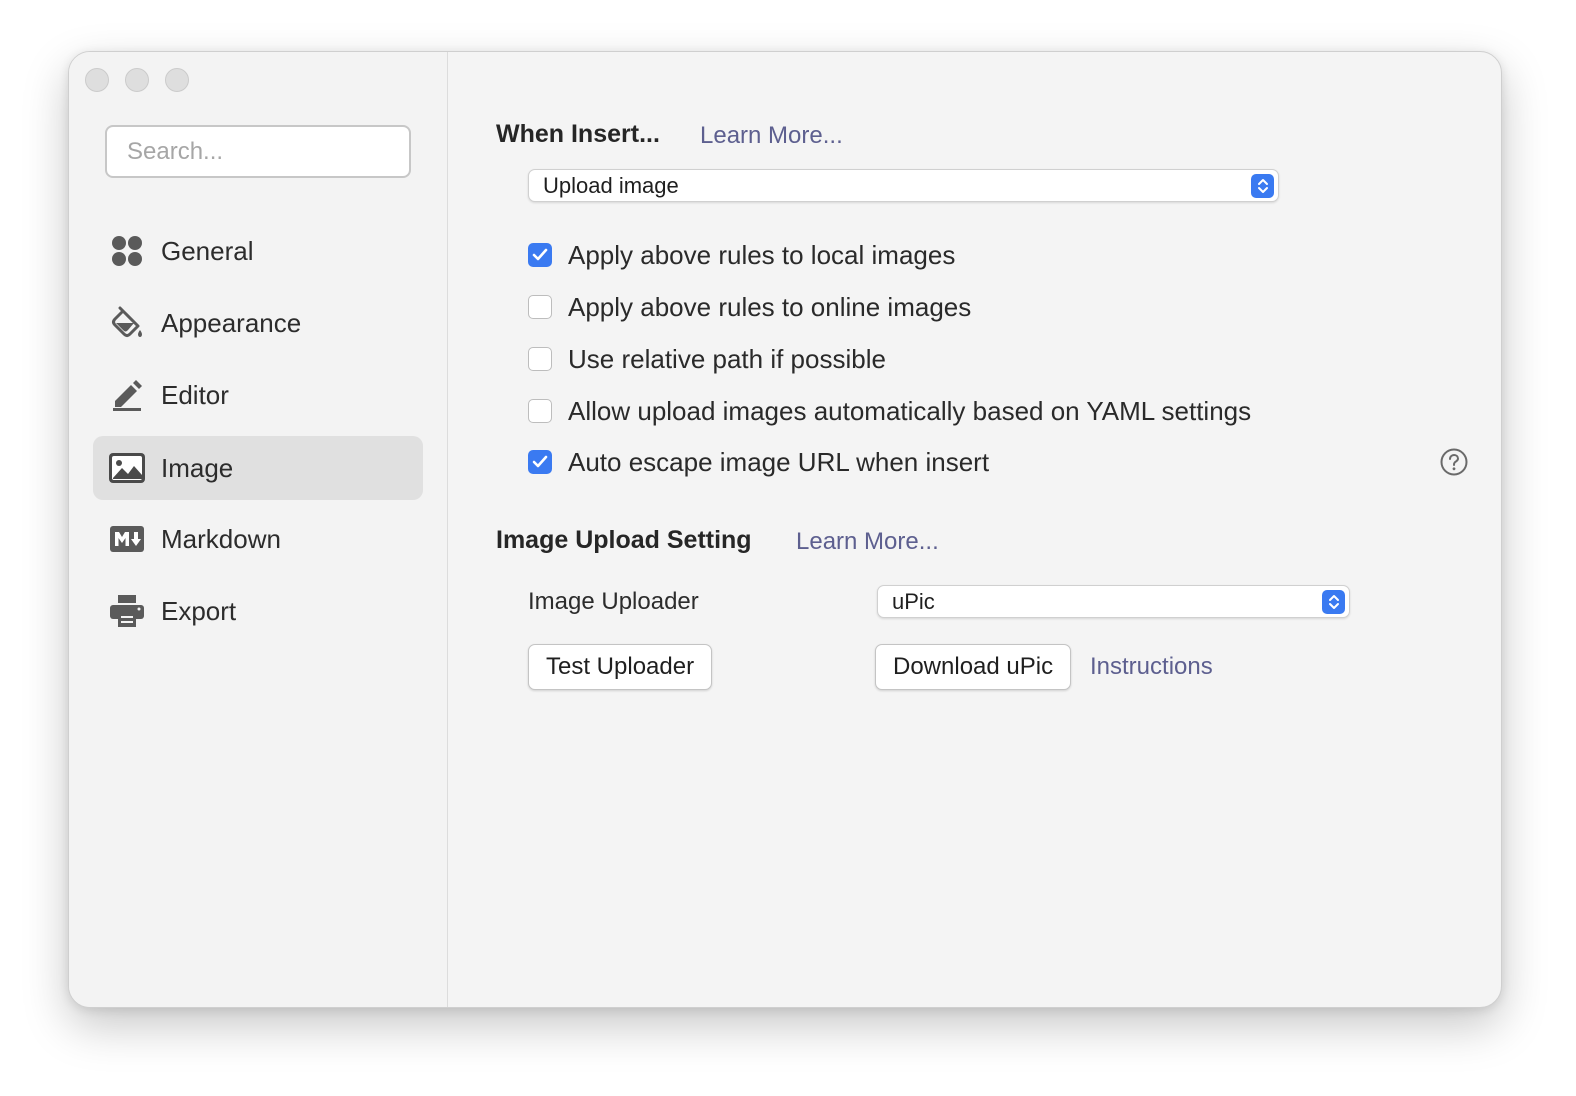 The image size is (1576, 1096). What do you see at coordinates (258, 468) in the screenshot?
I see `sidebar-item-image: Image` at bounding box center [258, 468].